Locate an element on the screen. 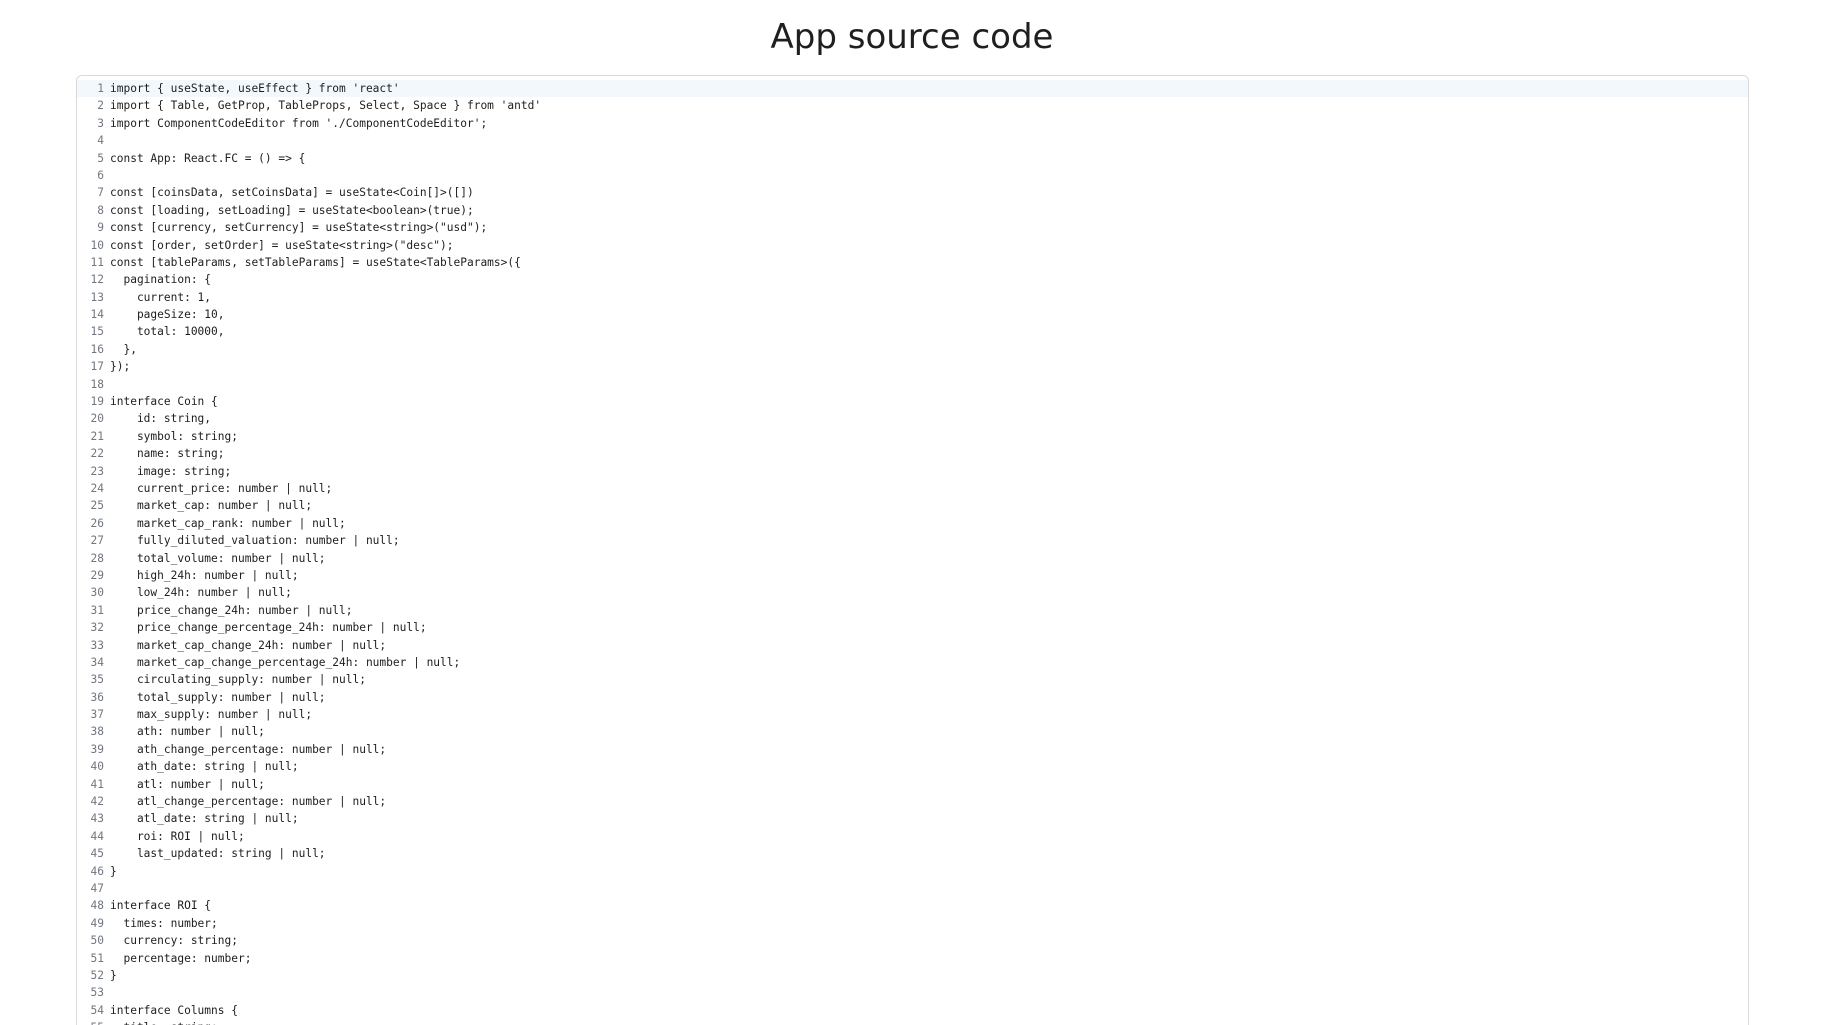  code-line: 40 ath_date: string | null; is located at coordinates (912, 766).